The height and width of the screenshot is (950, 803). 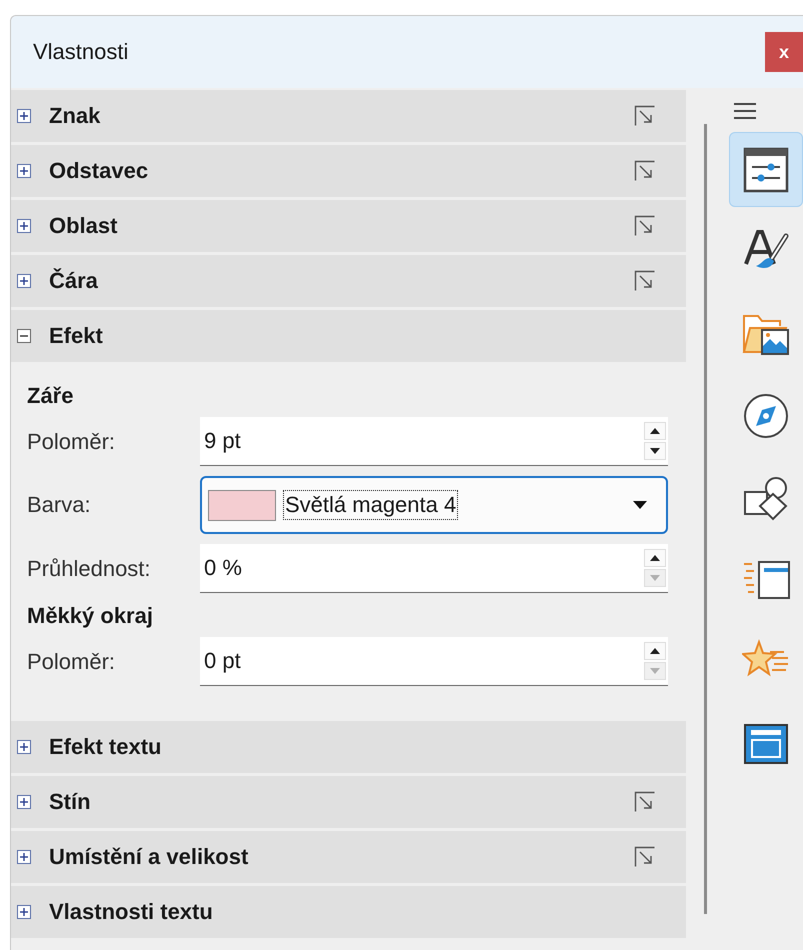 I want to click on section-header: Efekt textu, so click(x=348, y=747).